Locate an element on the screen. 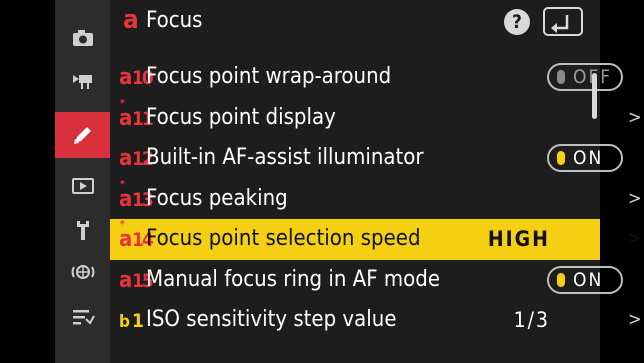 The image size is (644, 363). setting-label: Focus point display is located at coordinates (241, 117).